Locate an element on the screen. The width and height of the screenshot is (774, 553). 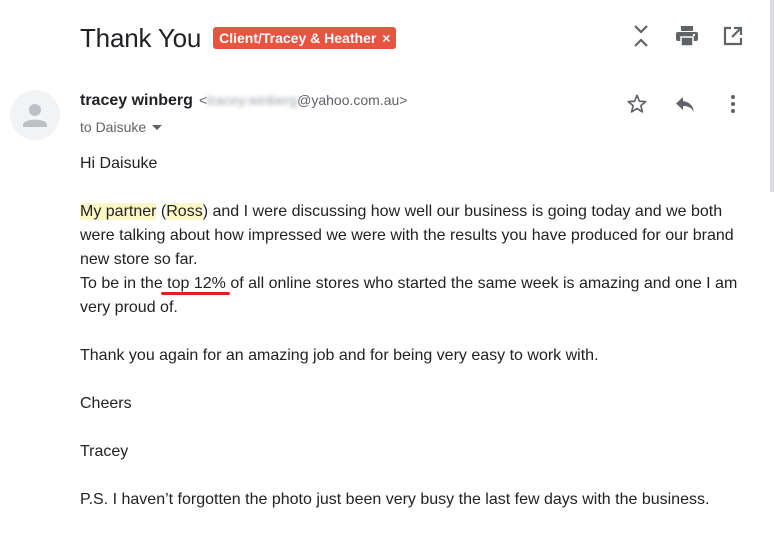
thread-actions is located at coordinates (687, 36).